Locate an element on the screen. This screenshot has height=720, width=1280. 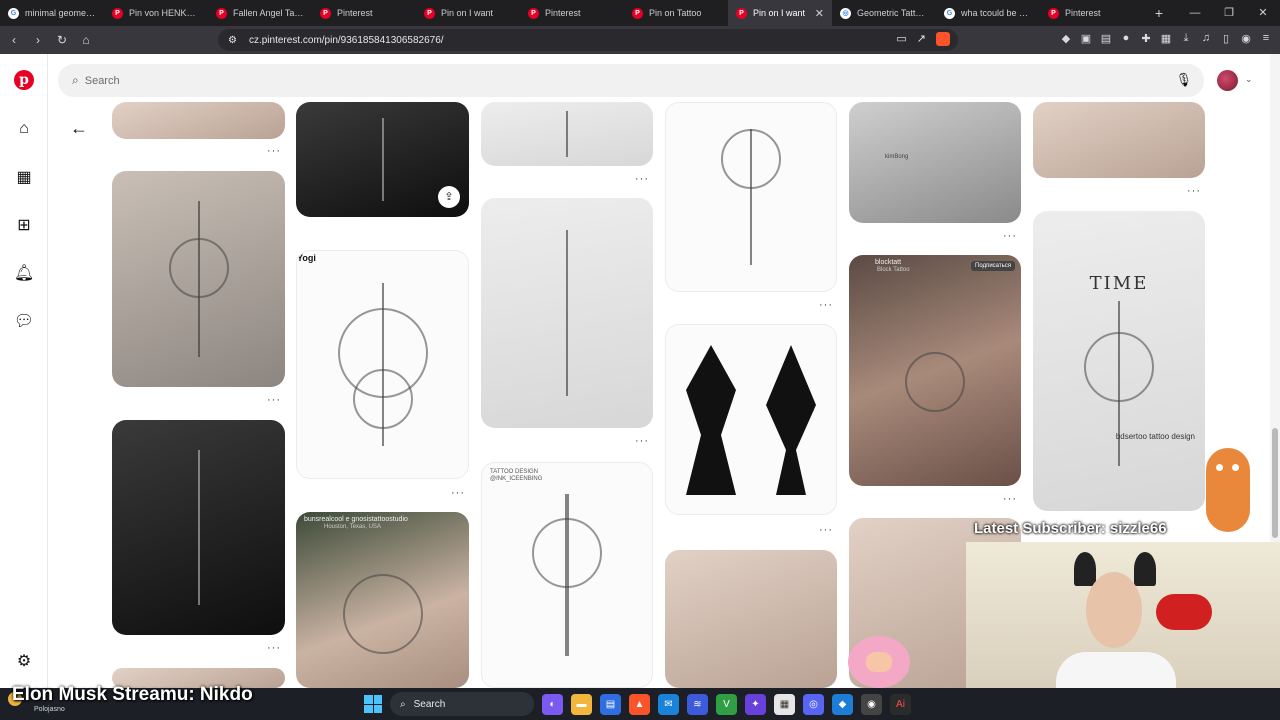
sidebar-icon: ▯ is located at coordinates (1226, 39).